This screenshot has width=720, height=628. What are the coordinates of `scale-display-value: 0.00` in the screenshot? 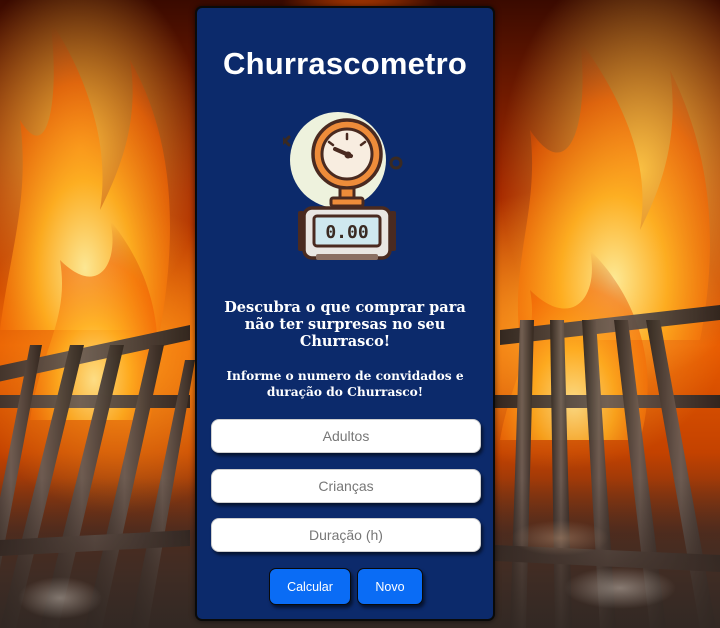 It's located at (346, 232).